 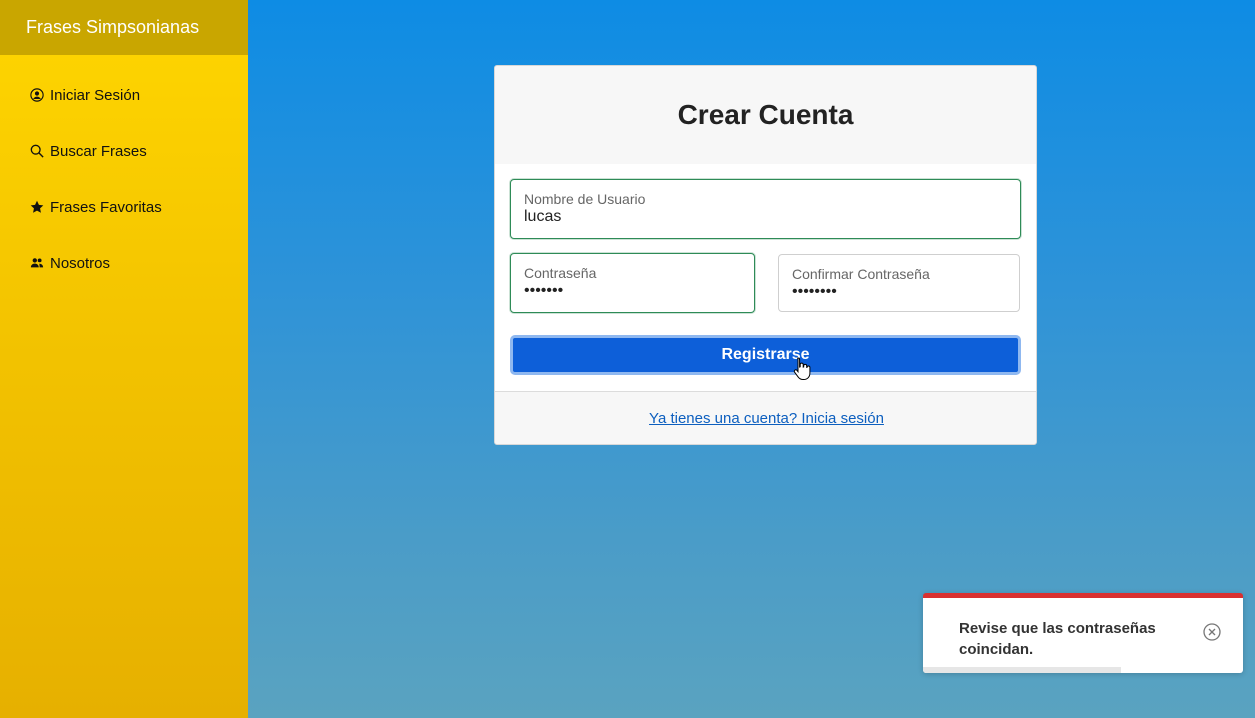 What do you see at coordinates (888, 292) in the screenshot?
I see `confirm-password-input` at bounding box center [888, 292].